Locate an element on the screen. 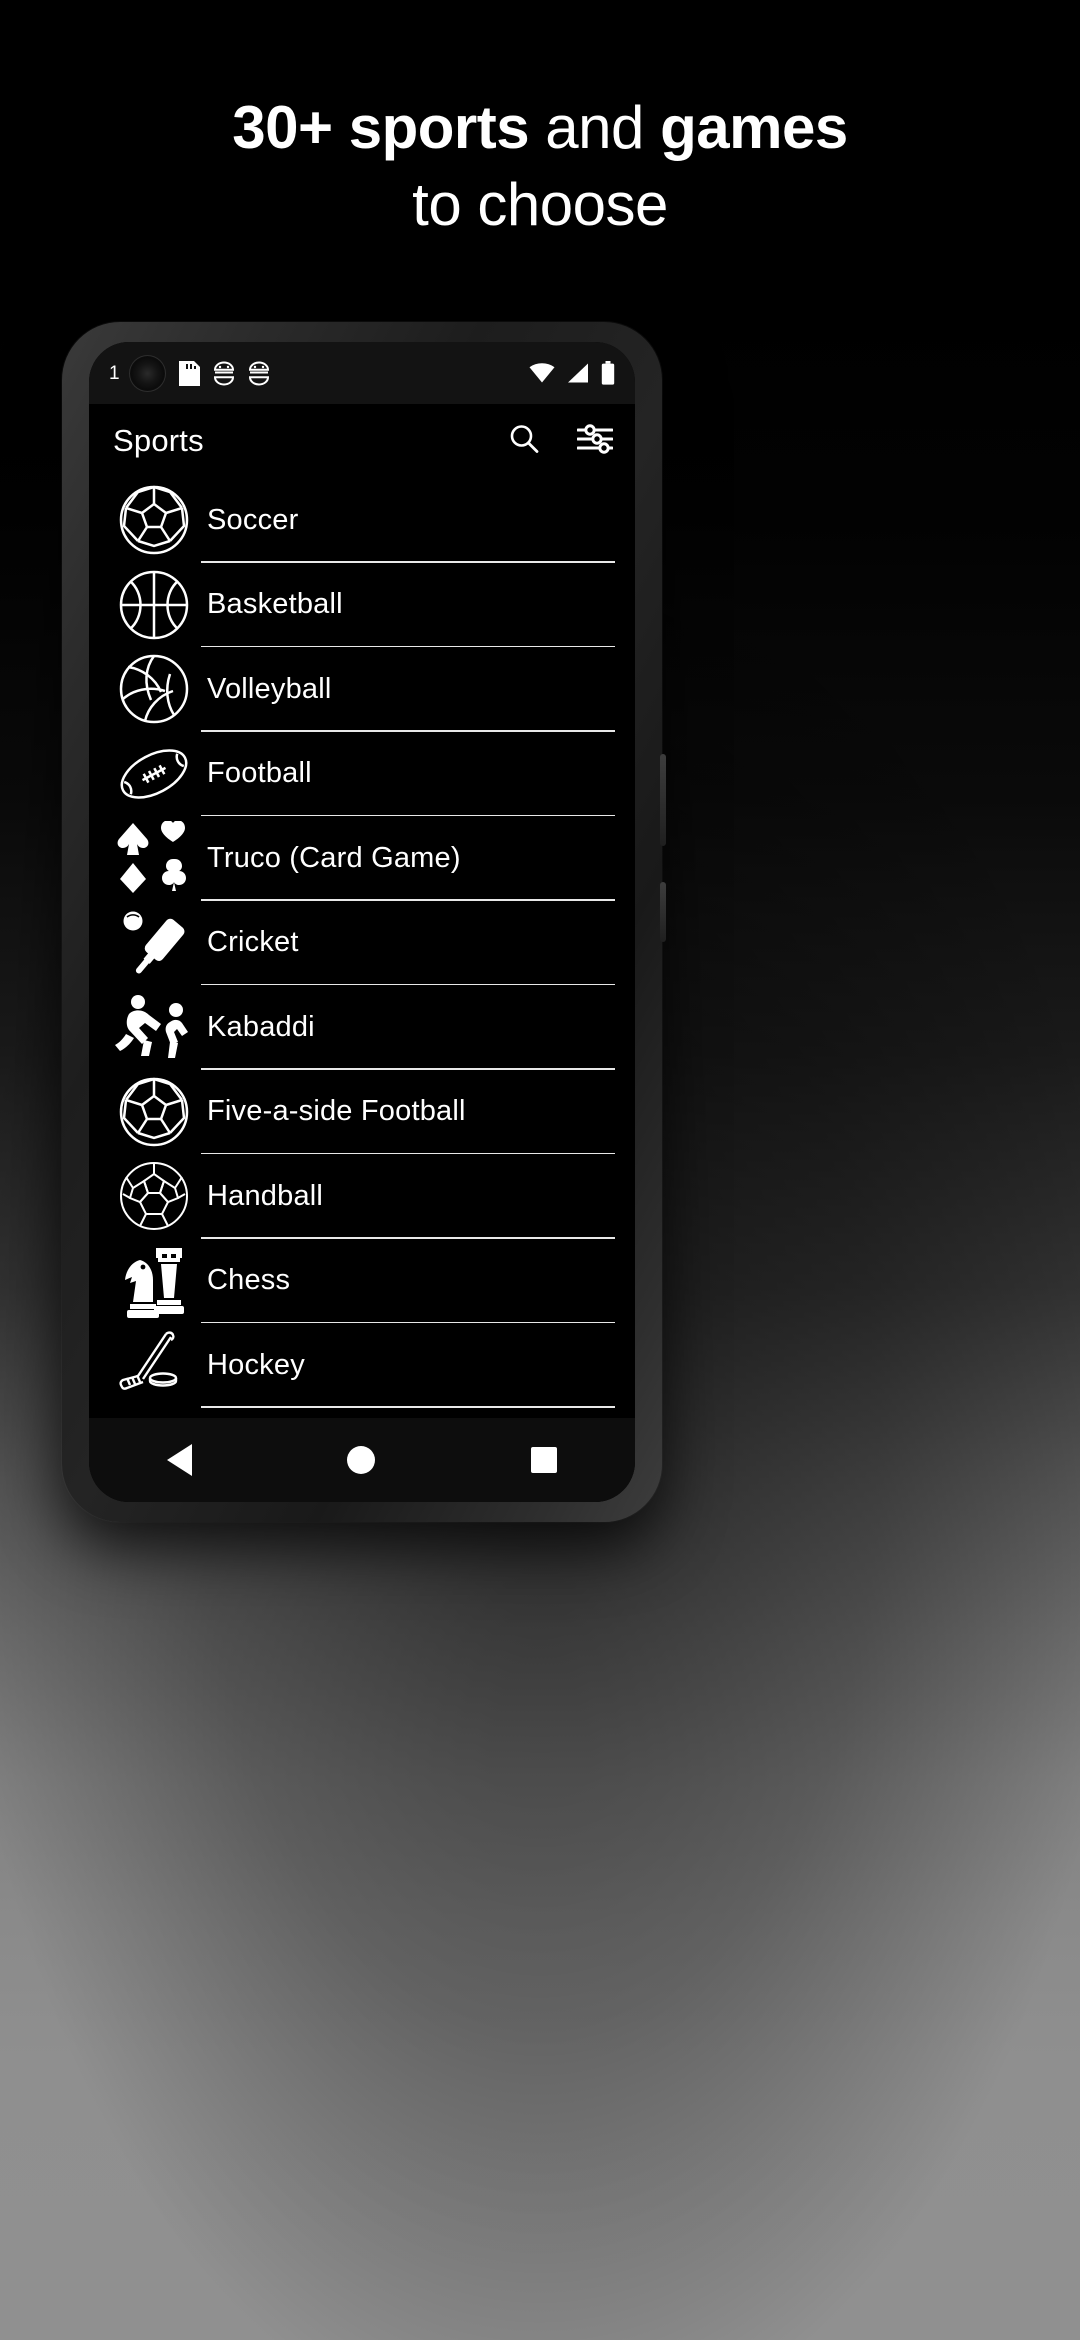 This screenshot has width=1080, height=2340. list-item: Cricket is located at coordinates (362, 943).